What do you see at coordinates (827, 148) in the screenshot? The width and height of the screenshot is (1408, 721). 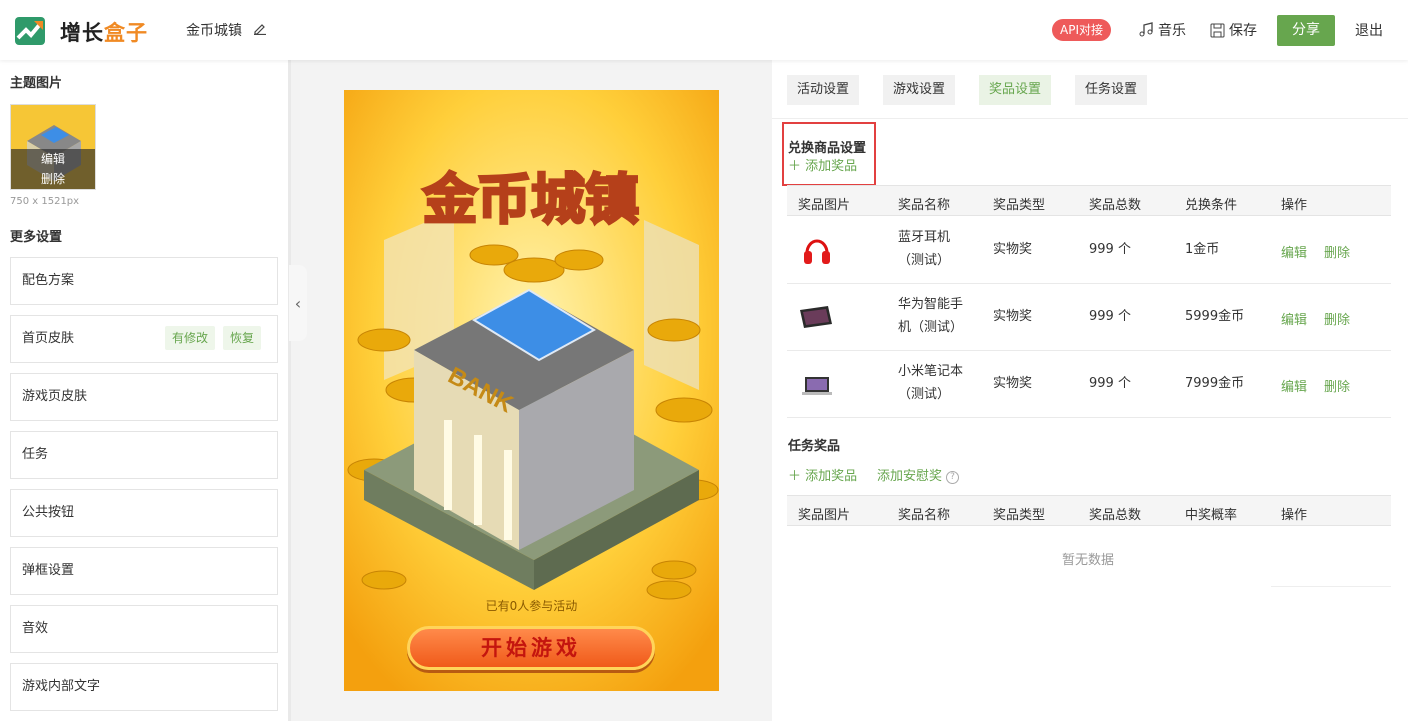 I see `exchange-settings-title: 兑换商品设置` at bounding box center [827, 148].